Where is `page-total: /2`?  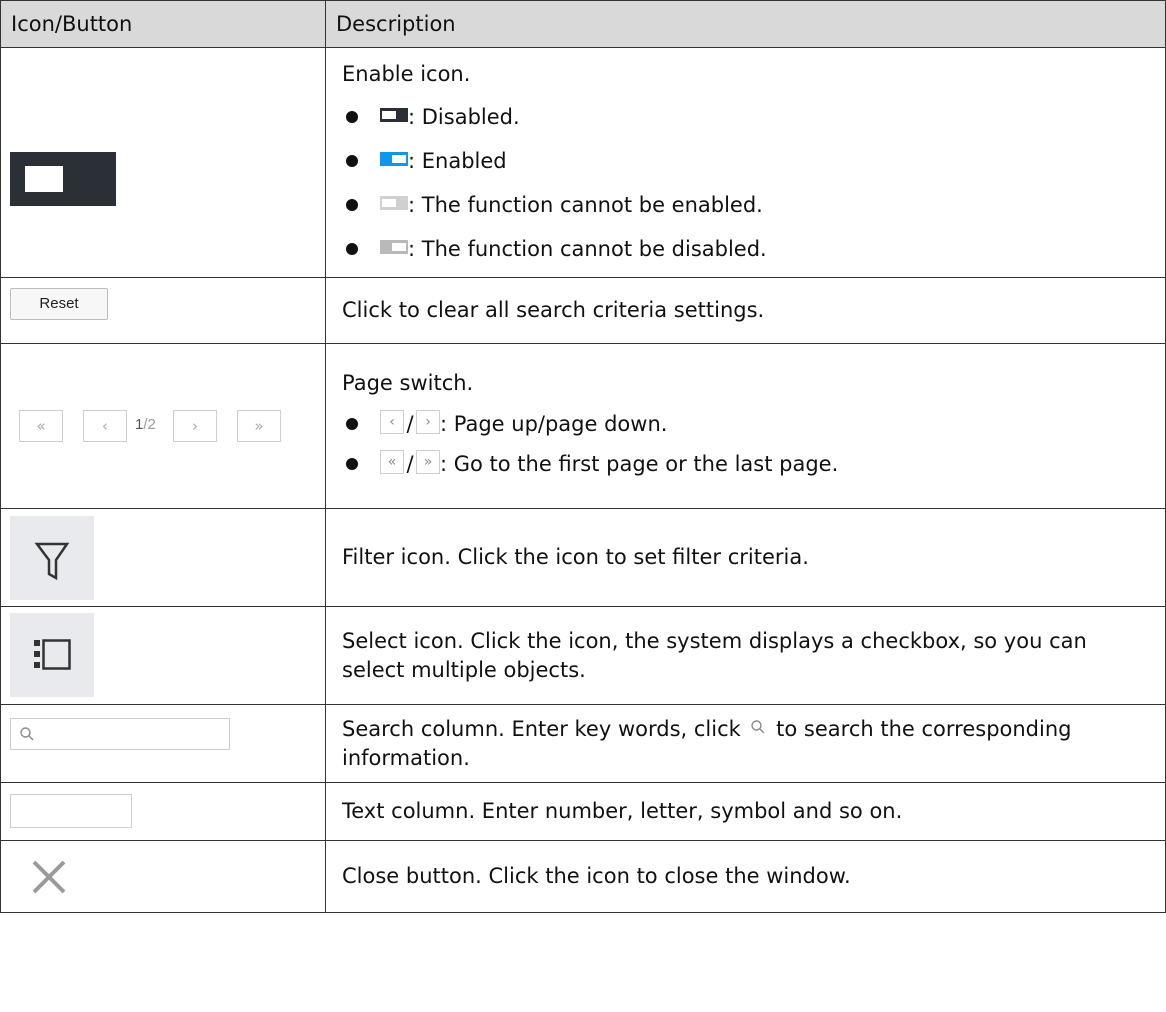 page-total: /2 is located at coordinates (149, 424).